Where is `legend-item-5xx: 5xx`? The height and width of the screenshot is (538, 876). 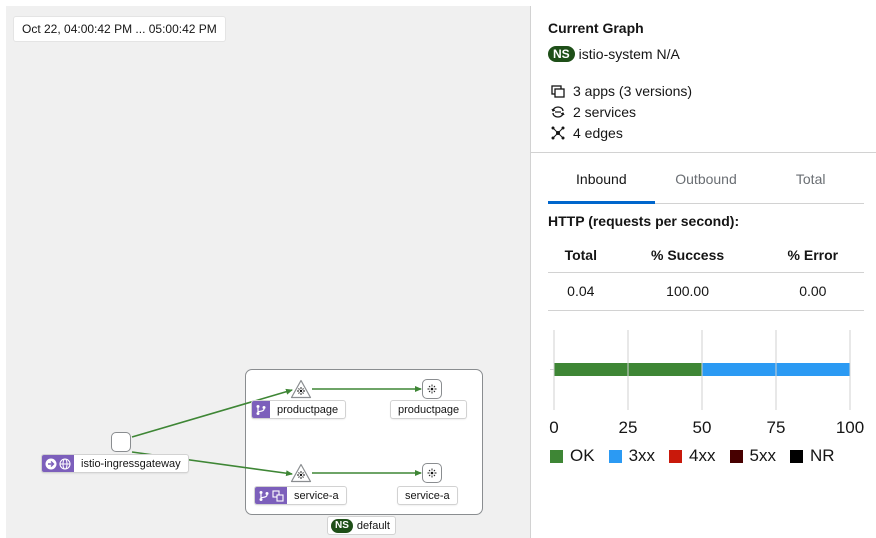 legend-item-5xx: 5xx is located at coordinates (752, 456).